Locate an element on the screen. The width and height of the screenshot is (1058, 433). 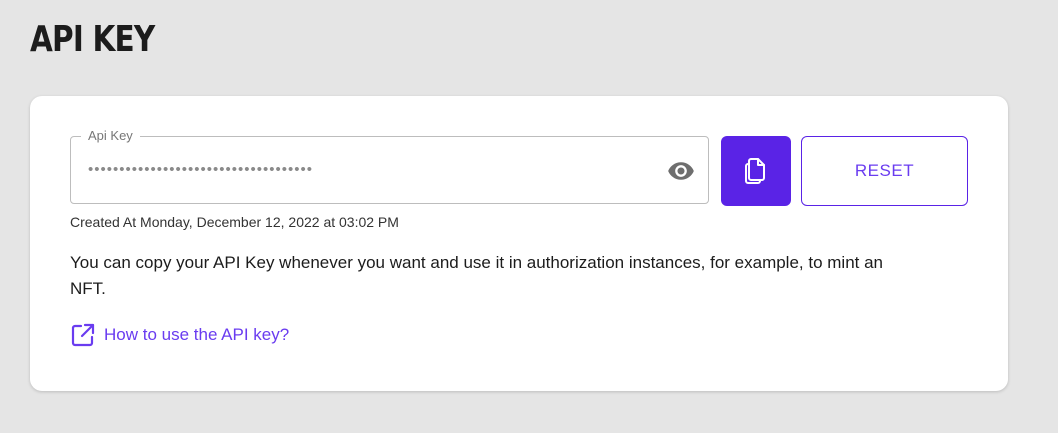
eye-icon is located at coordinates (681, 171).